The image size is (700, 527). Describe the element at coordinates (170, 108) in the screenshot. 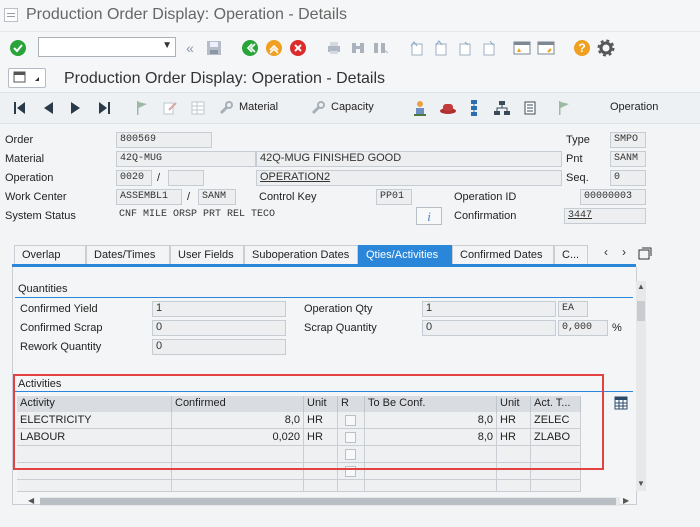

I see `edit-icon` at that location.